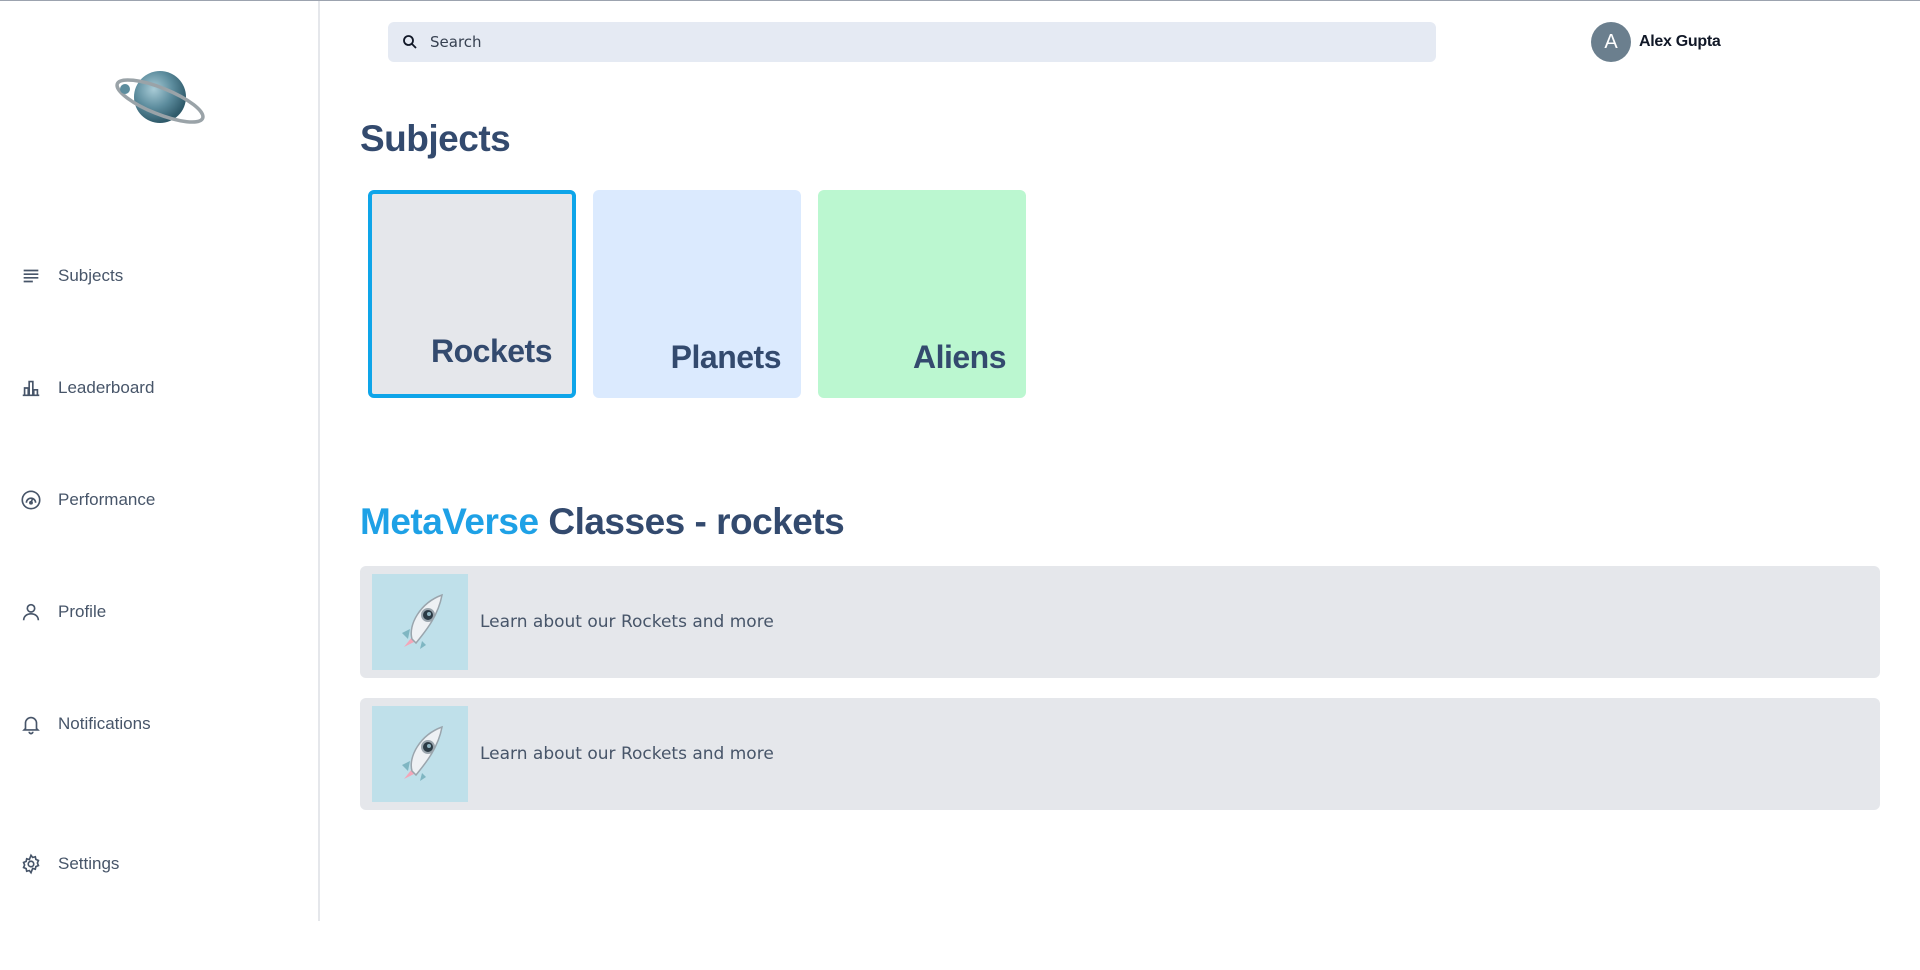  Describe the element at coordinates (160, 97) in the screenshot. I see `planet-logo-icon` at that location.